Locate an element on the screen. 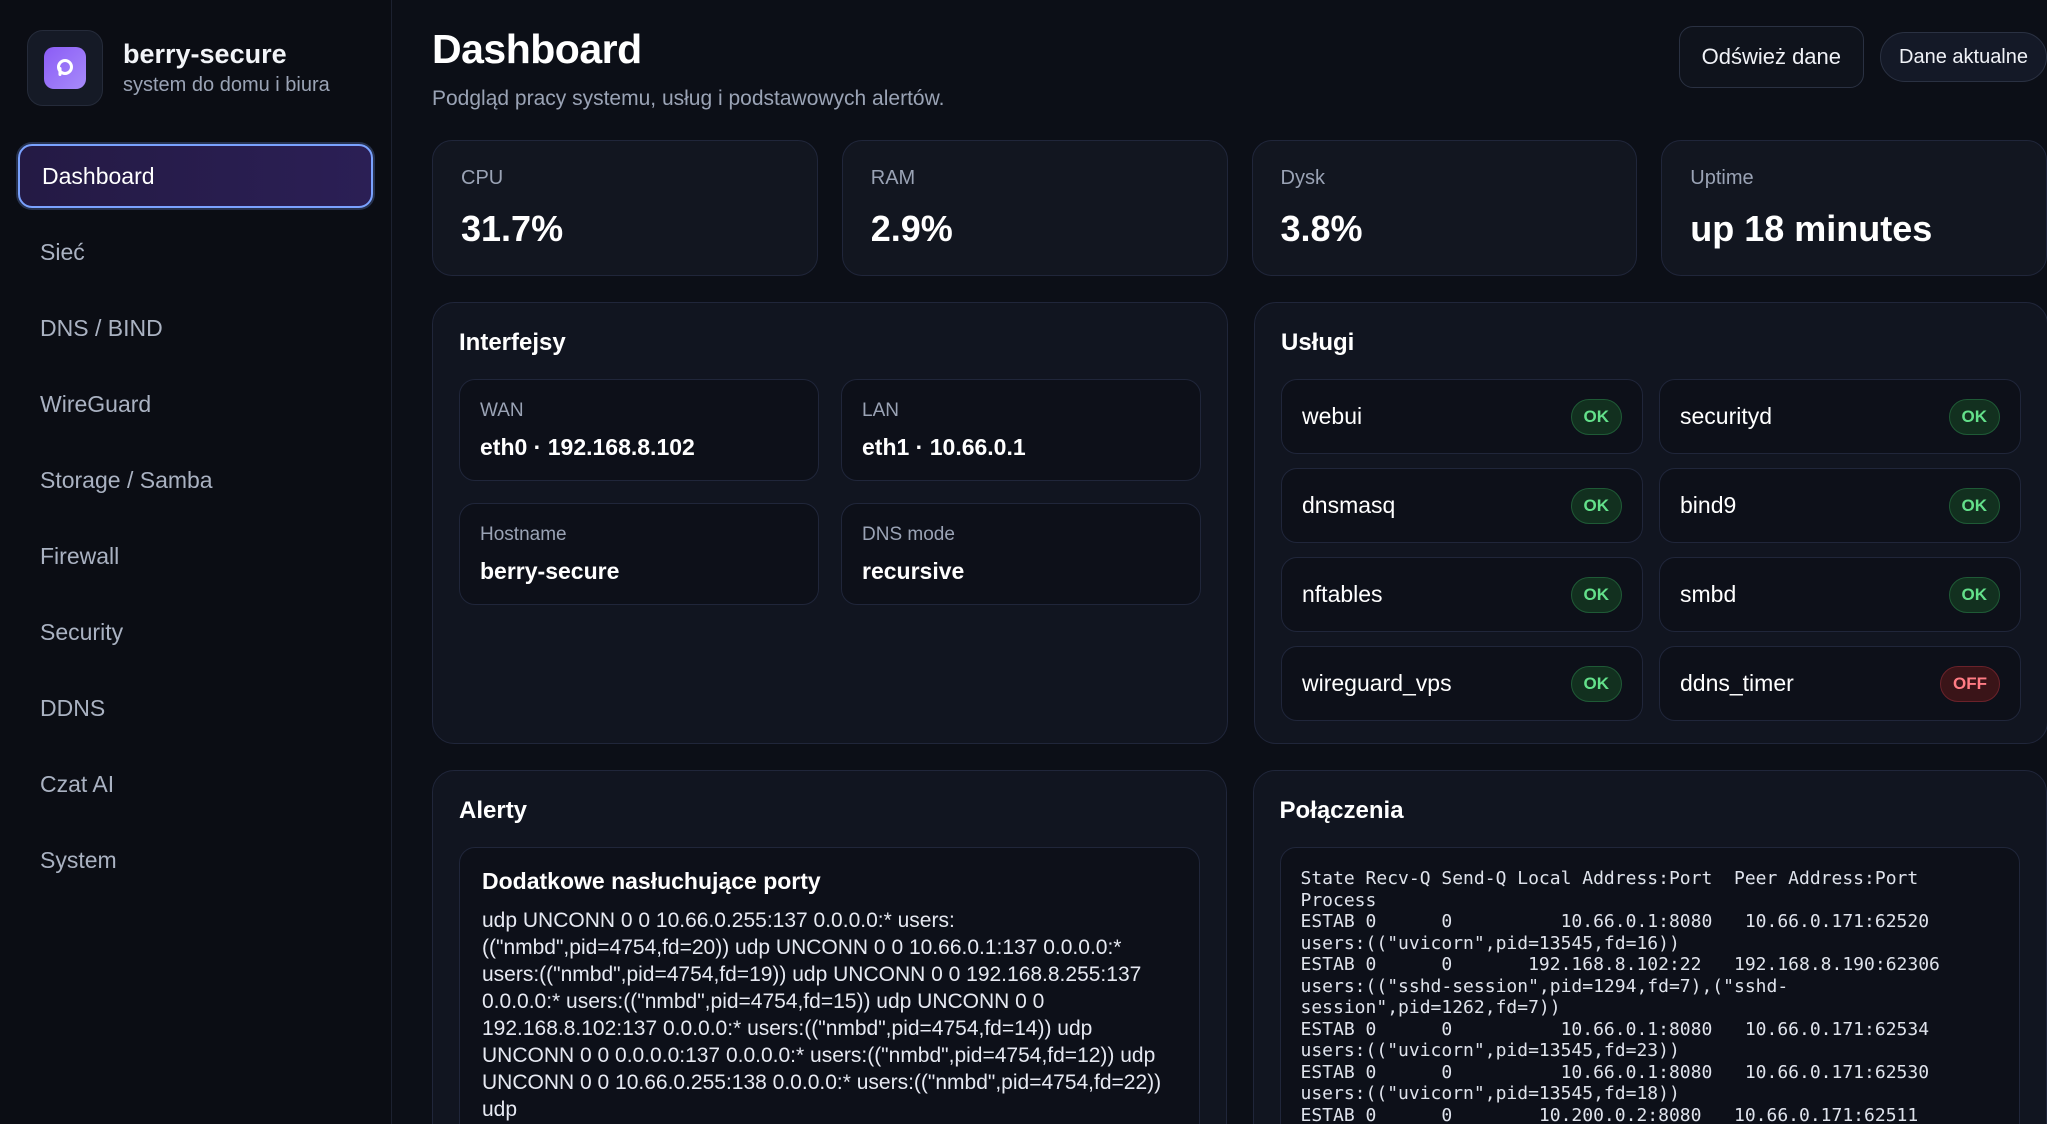 Image resolution: width=2047 pixels, height=1124 pixels. interface-card-dns-mode: DNS mode recursive is located at coordinates (1021, 554).